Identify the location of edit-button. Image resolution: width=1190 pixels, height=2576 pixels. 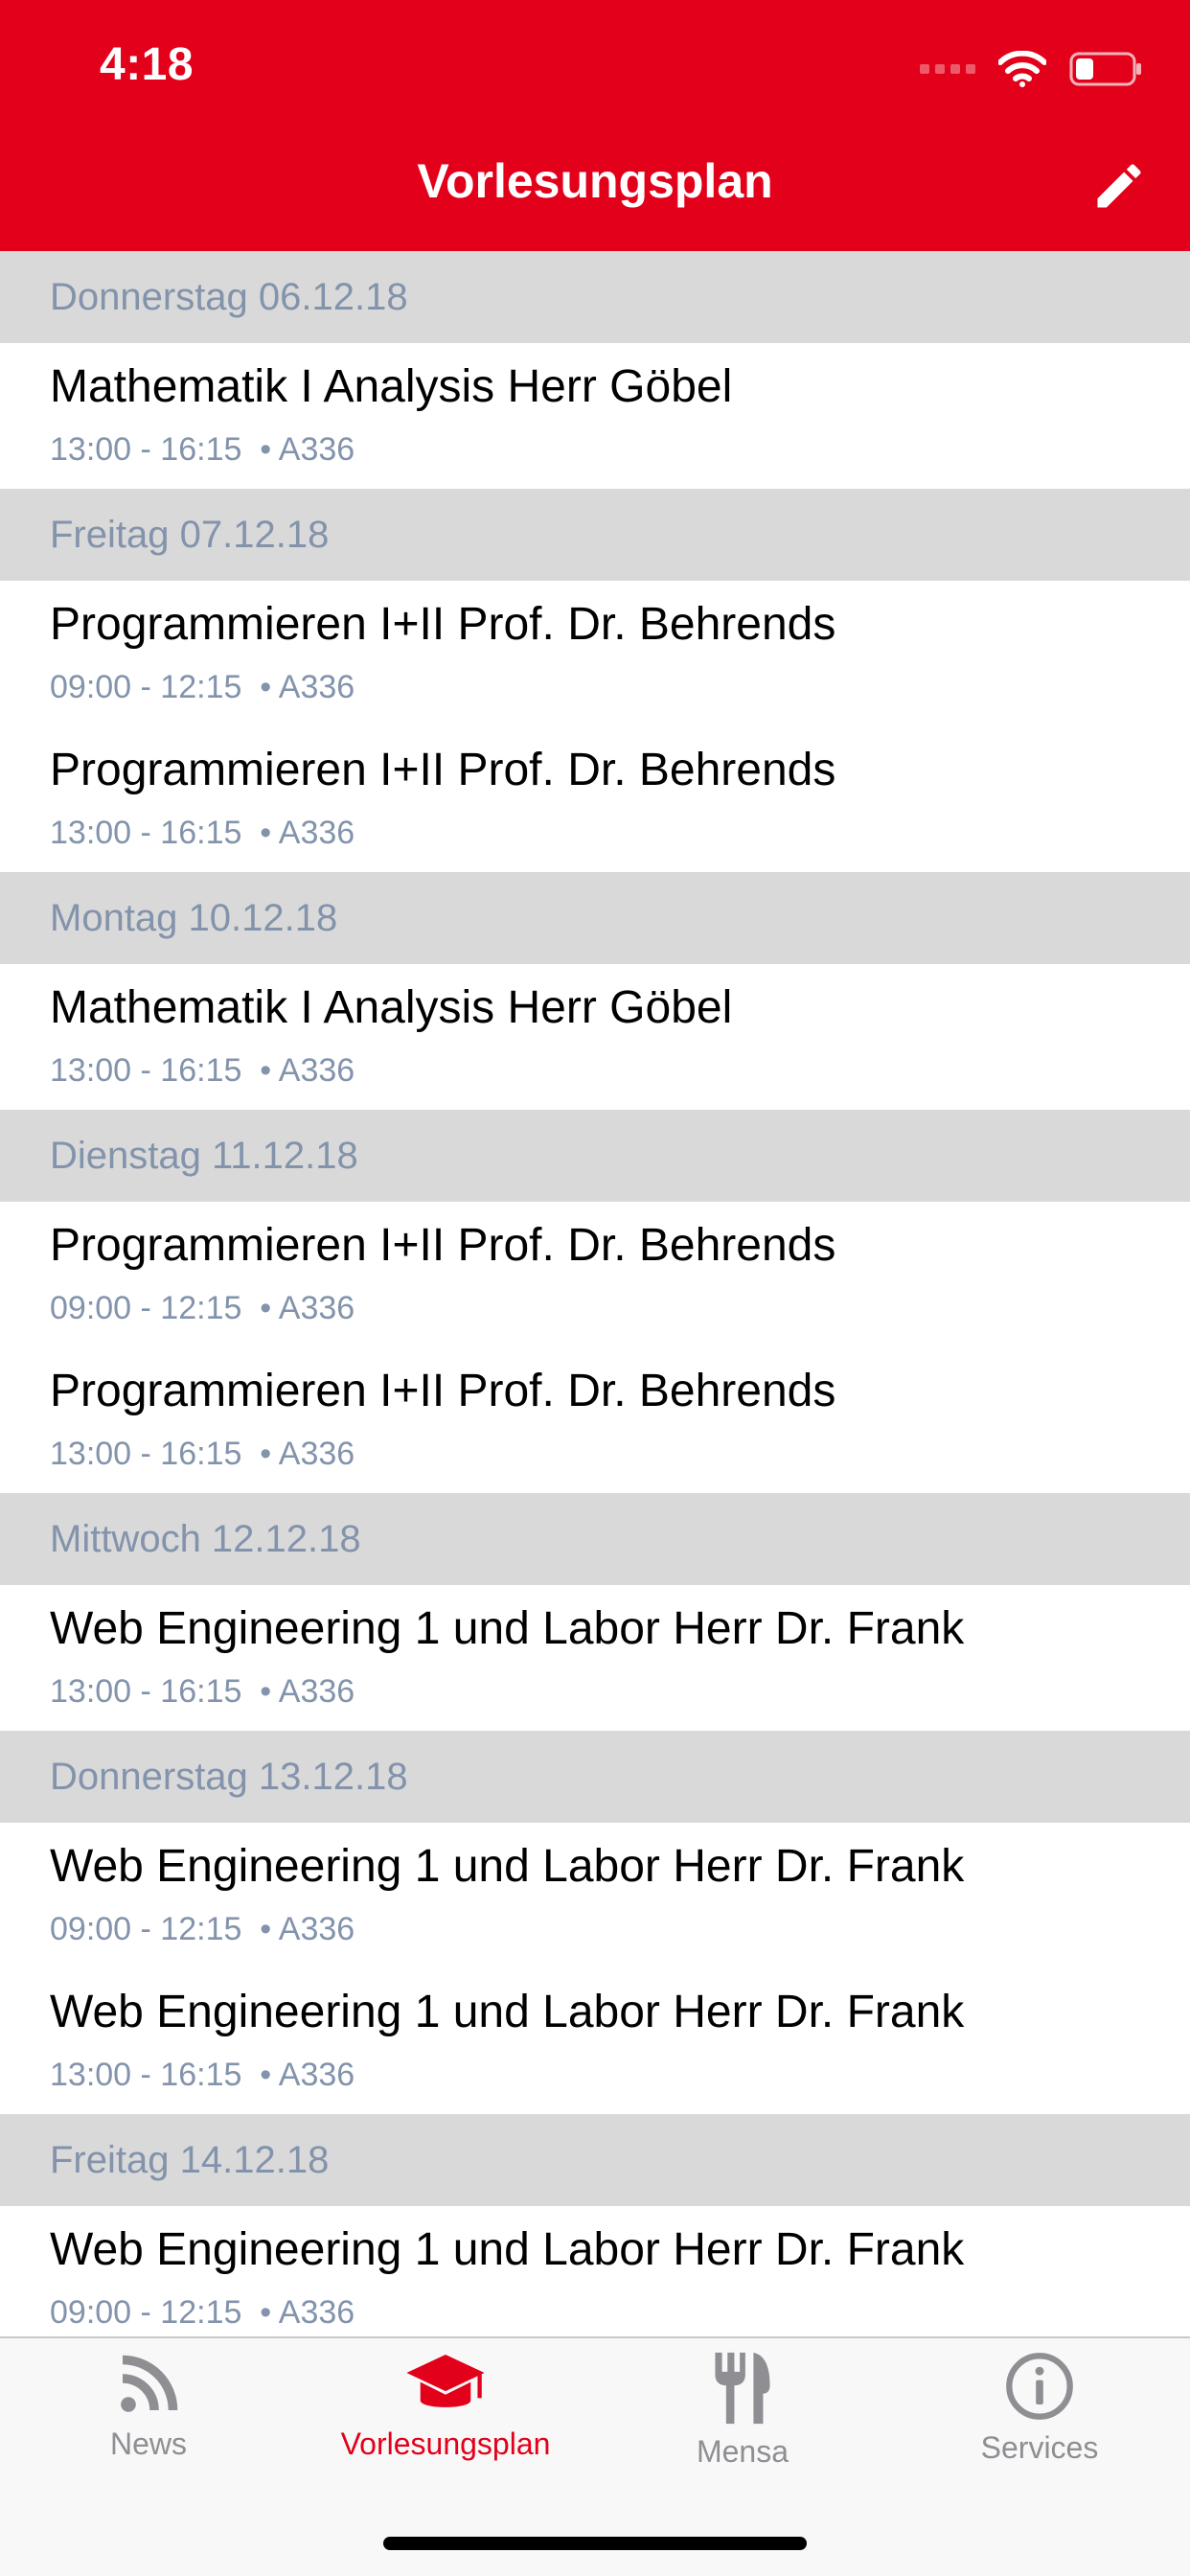
(1120, 186).